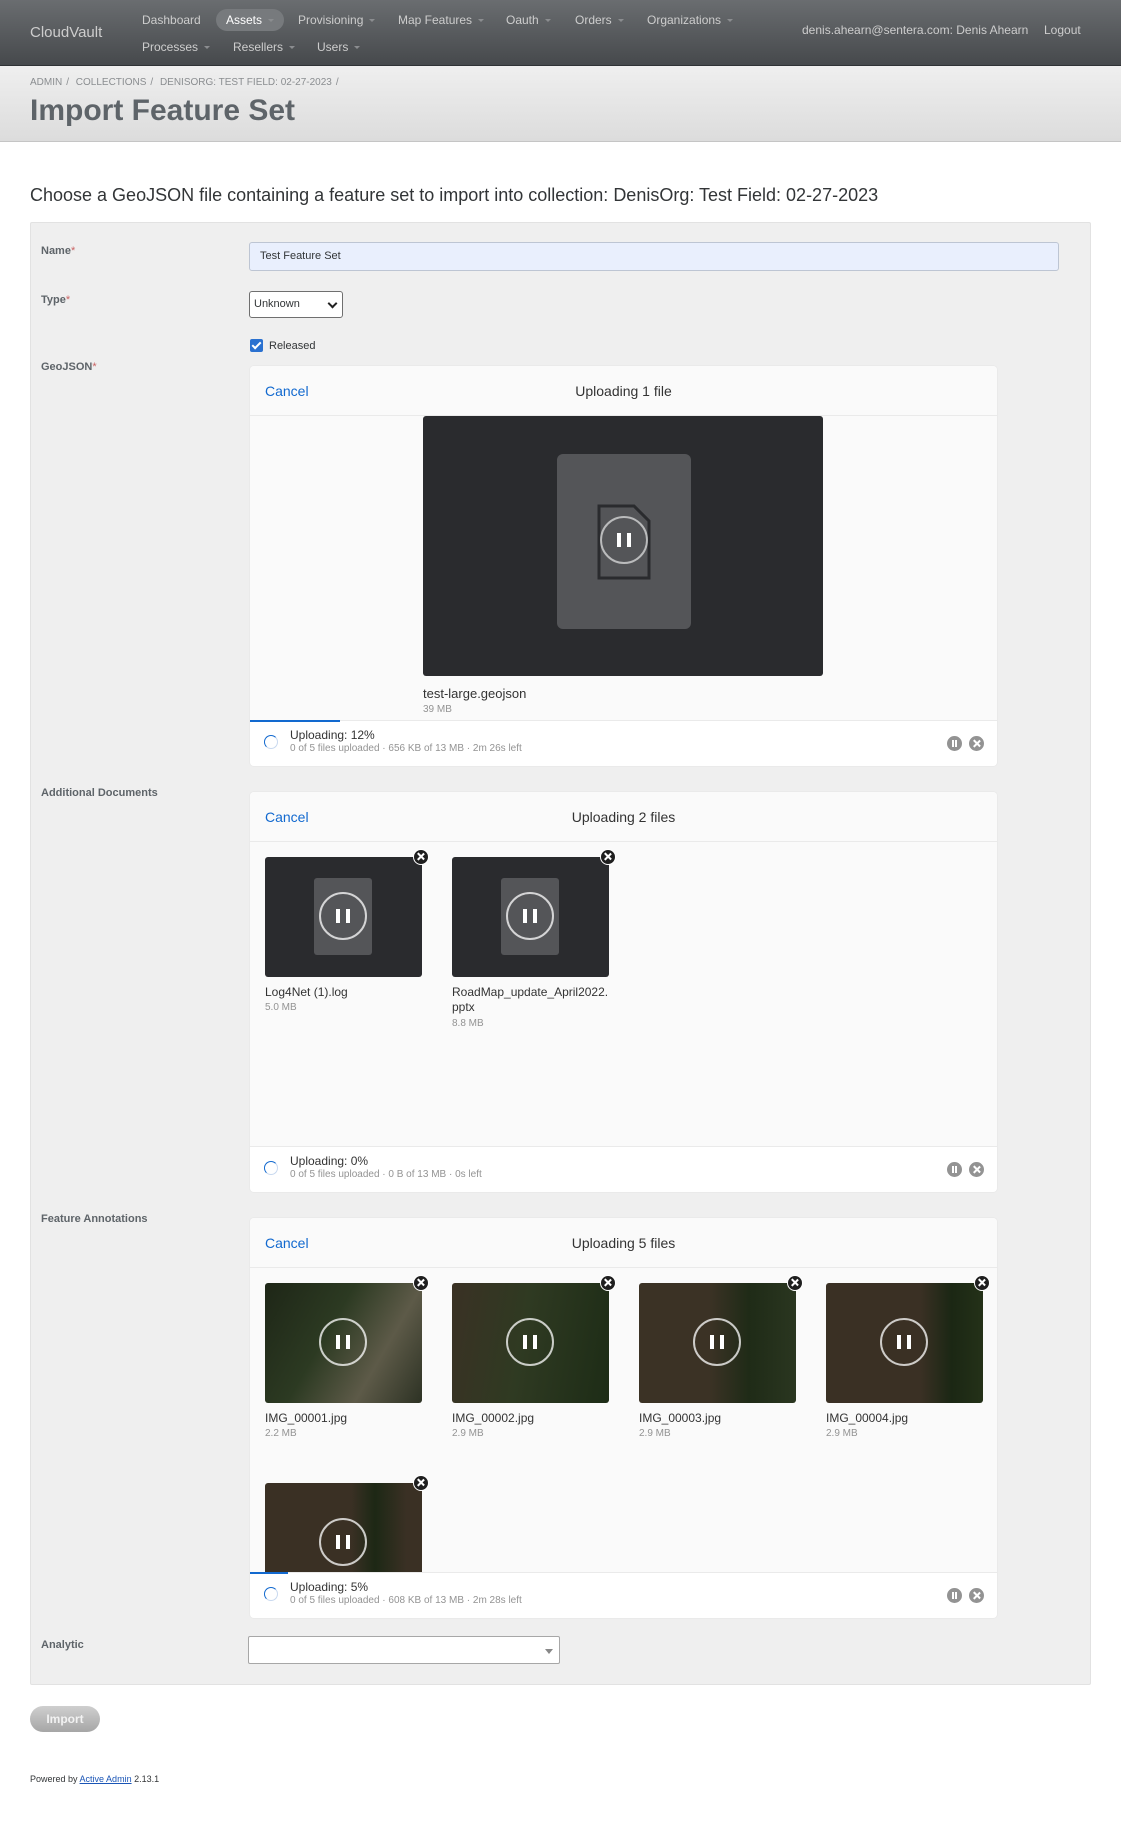  What do you see at coordinates (62, 1645) in the screenshot?
I see `analytic-label: Analytic` at bounding box center [62, 1645].